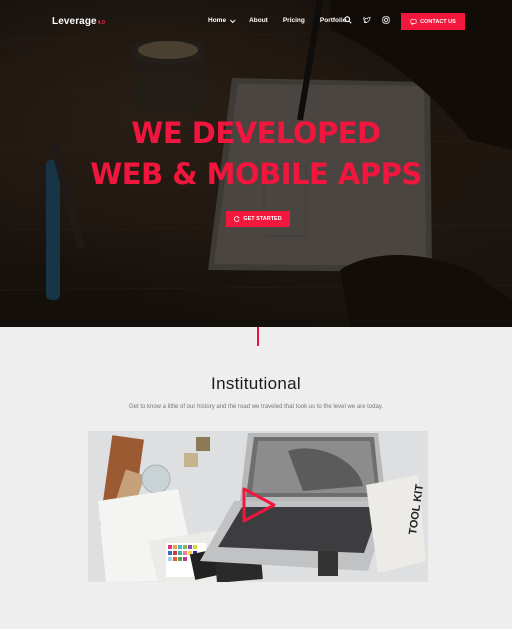  What do you see at coordinates (217, 20) in the screenshot?
I see `nav-item-label: Home` at bounding box center [217, 20].